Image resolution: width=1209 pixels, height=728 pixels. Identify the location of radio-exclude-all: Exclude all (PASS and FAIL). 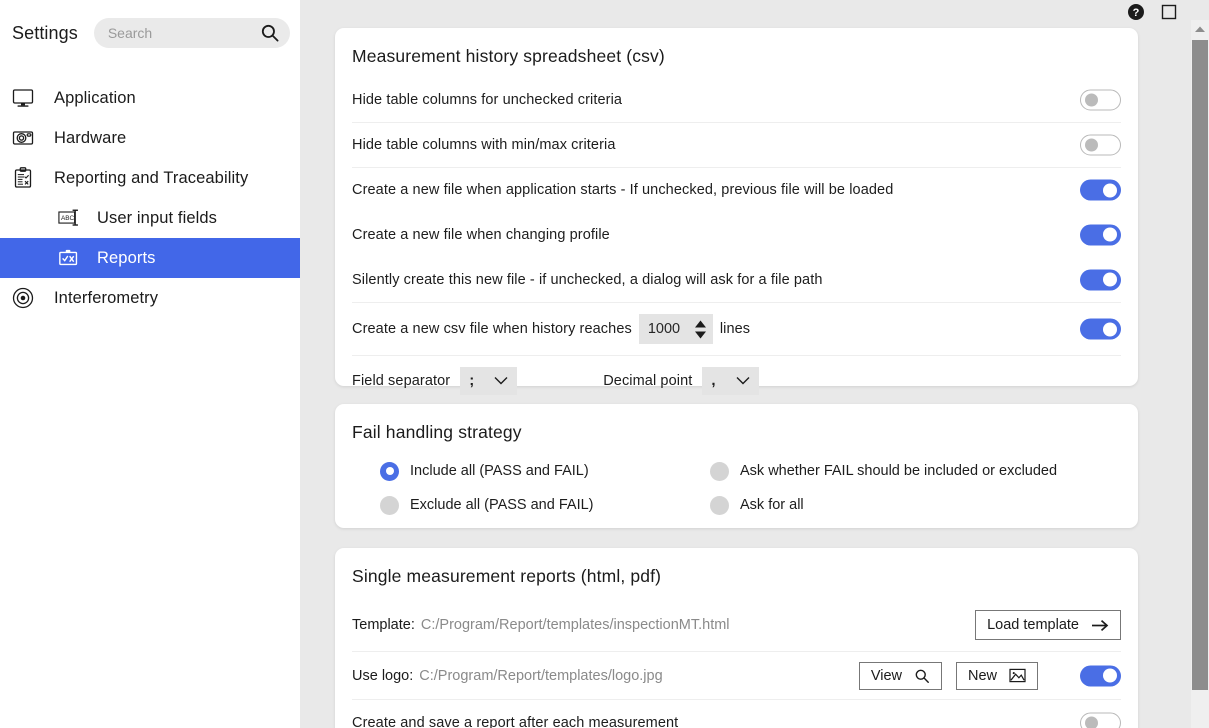
(545, 505).